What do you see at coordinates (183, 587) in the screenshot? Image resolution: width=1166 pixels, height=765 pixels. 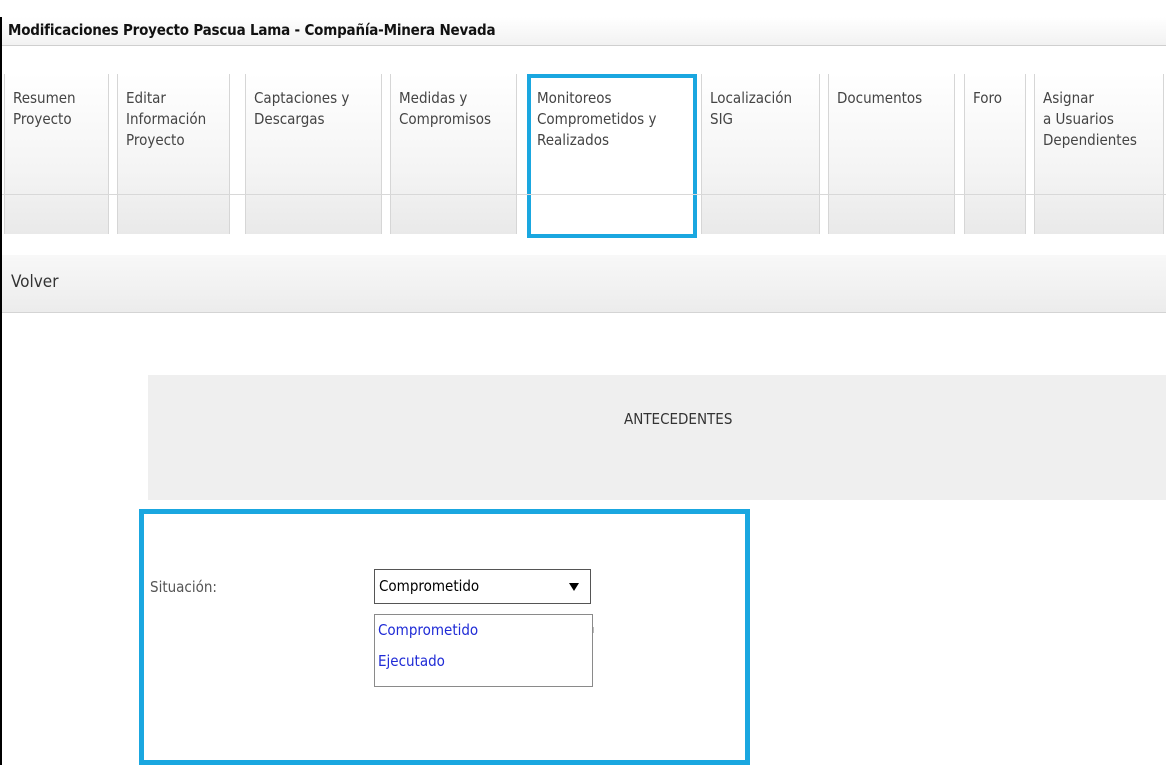 I see `situacion-label: Situación:` at bounding box center [183, 587].